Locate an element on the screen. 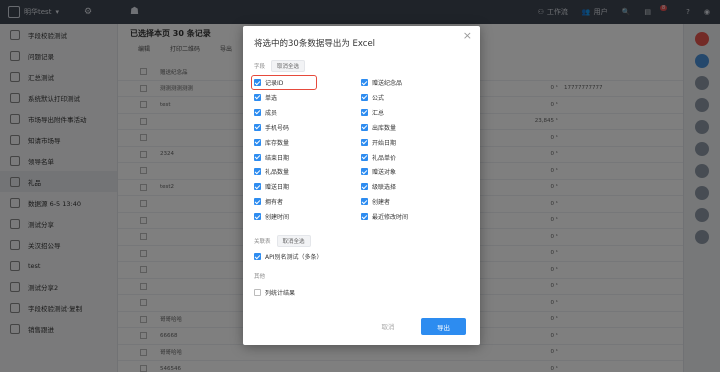 The width and height of the screenshot is (720, 372). option-label: 公式 is located at coordinates (378, 98).